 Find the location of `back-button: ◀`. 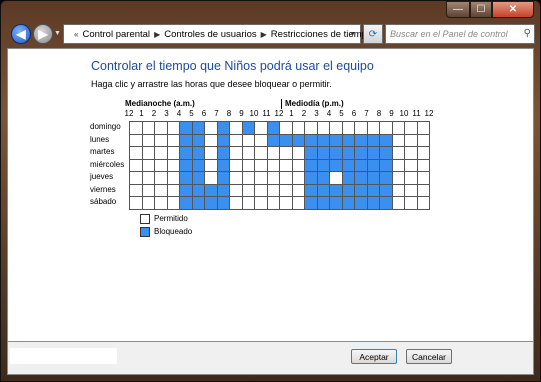

back-button: ◀ is located at coordinates (21, 34).